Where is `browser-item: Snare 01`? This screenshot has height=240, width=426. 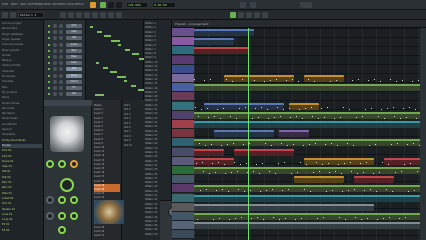
browser-item: Snare 01 is located at coordinates (22, 162).